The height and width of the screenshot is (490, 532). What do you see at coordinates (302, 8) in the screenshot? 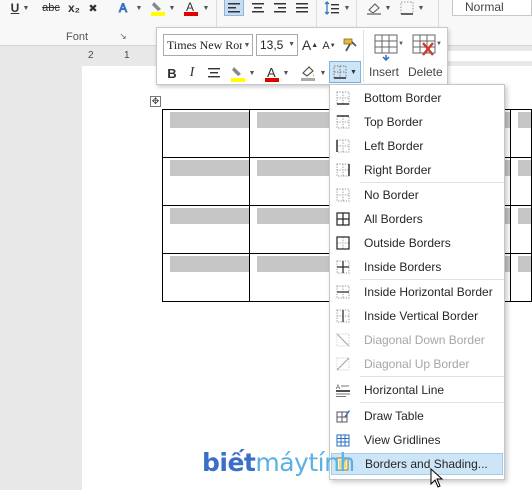
I see `justify-button` at bounding box center [302, 8].